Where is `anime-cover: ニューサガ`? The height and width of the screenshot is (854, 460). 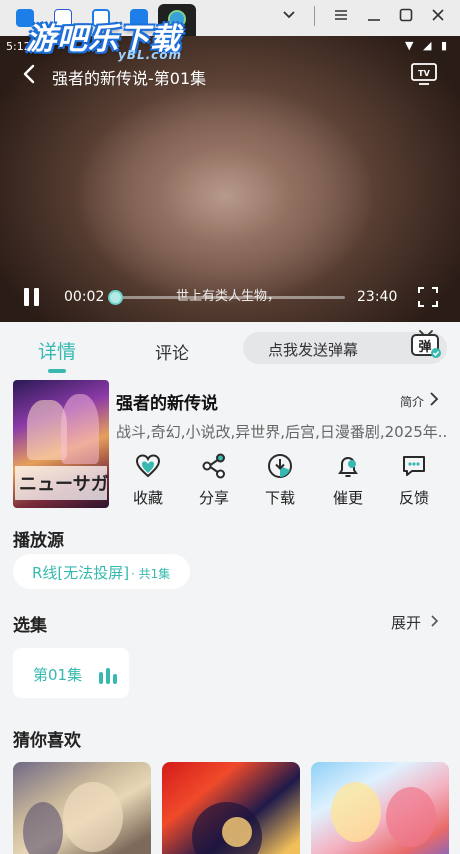 anime-cover: ニューサガ is located at coordinates (61, 444).